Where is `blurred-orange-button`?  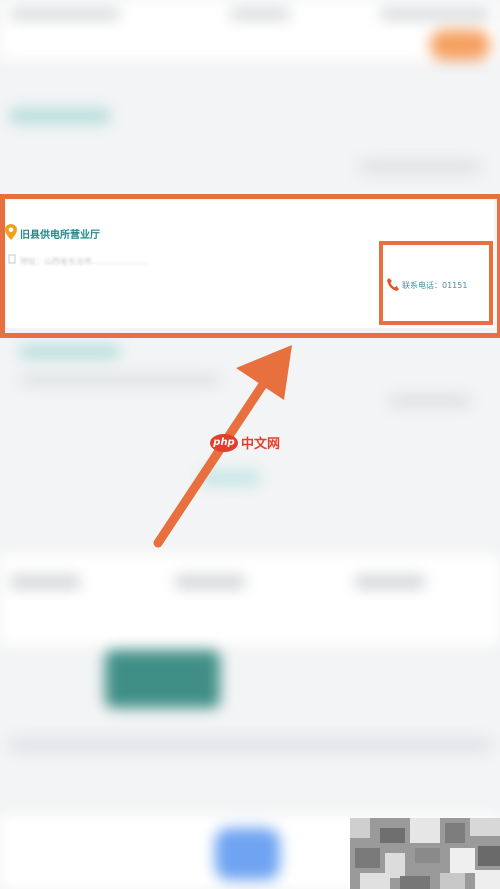
blurred-orange-button is located at coordinates (460, 45).